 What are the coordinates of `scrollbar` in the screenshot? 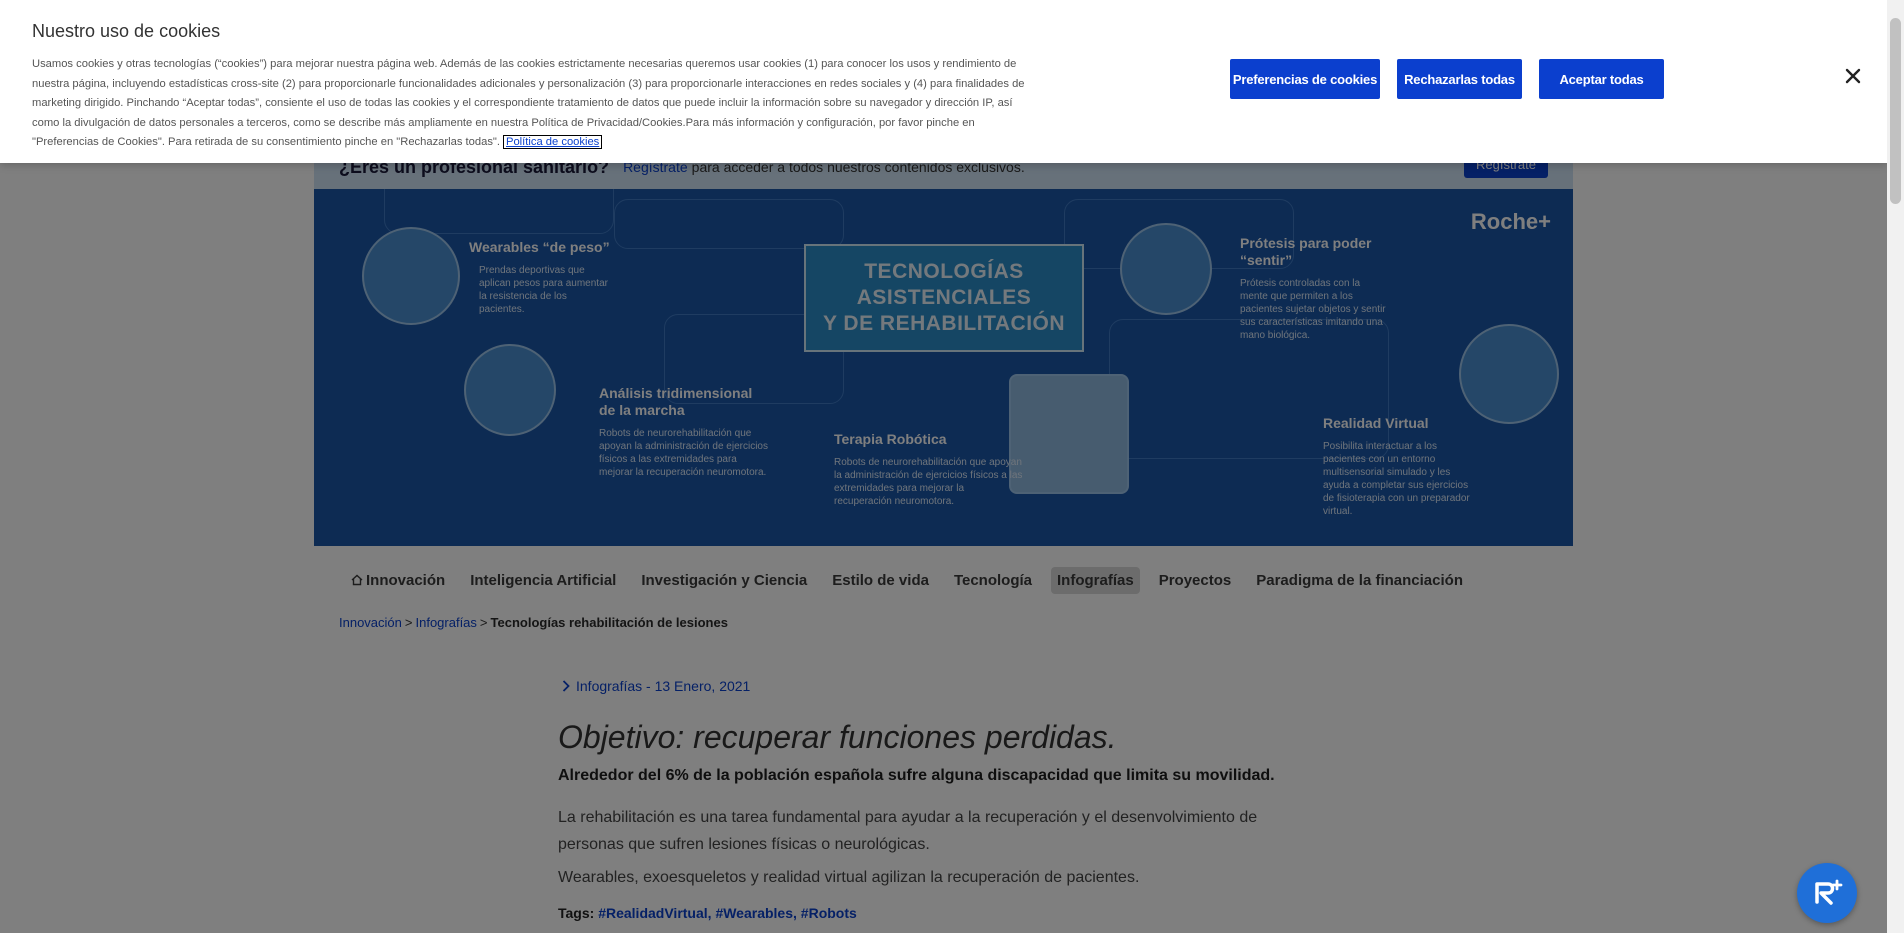 It's located at (1895, 466).